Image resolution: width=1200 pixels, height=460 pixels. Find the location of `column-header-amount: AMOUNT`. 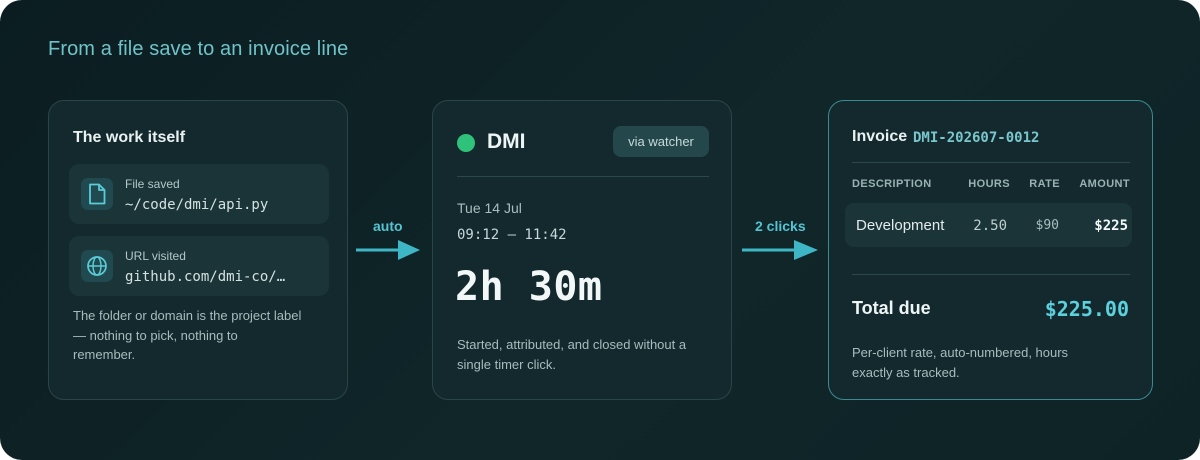

column-header-amount: AMOUNT is located at coordinates (1104, 184).